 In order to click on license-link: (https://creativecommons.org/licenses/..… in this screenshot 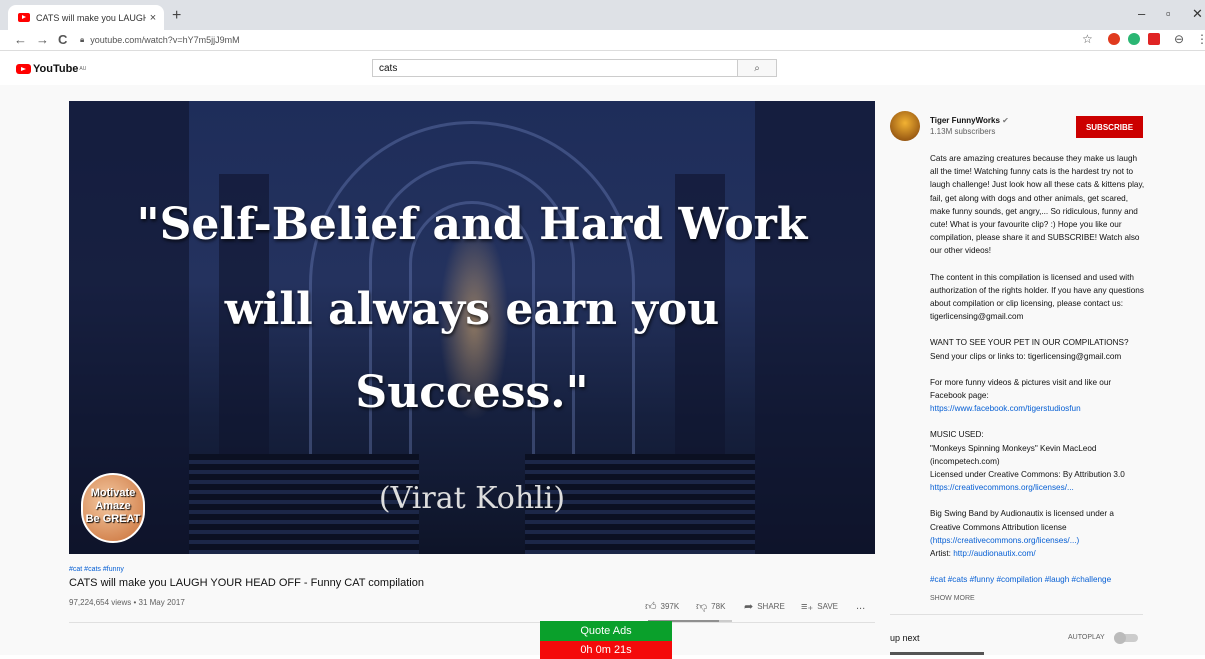, I will do `click(1004, 540)`.